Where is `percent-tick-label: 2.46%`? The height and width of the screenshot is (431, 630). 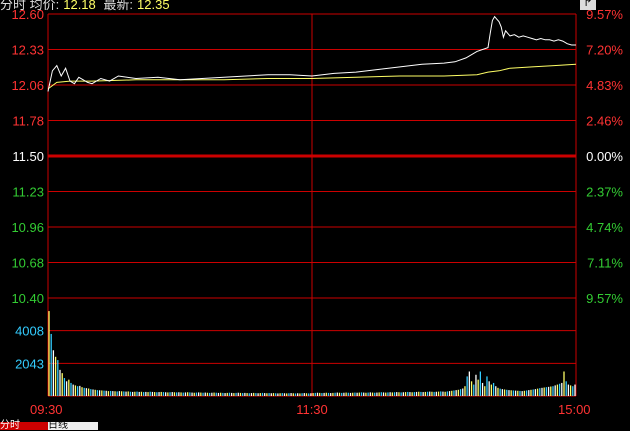
percent-tick-label: 2.46% is located at coordinates (604, 121).